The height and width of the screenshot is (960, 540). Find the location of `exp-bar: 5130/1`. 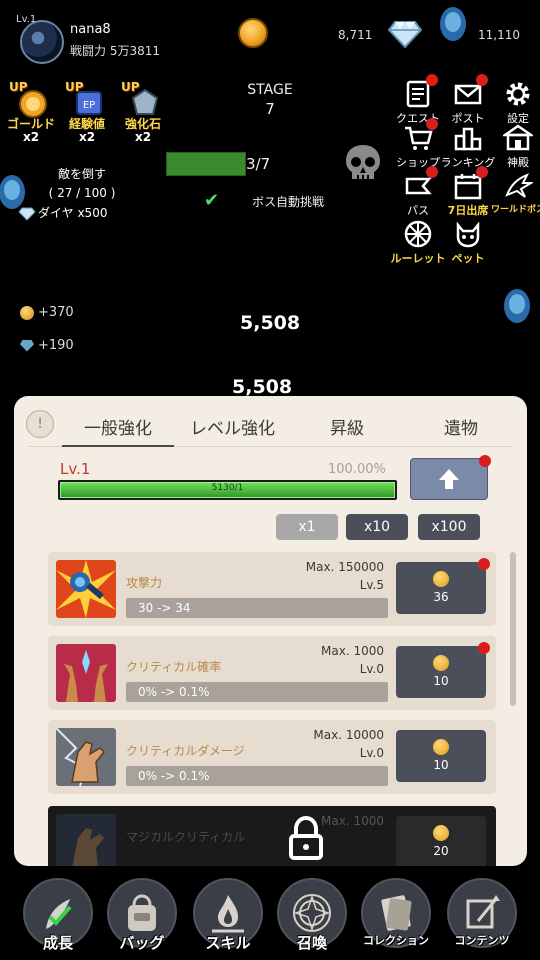

exp-bar: 5130/1 is located at coordinates (227, 490).